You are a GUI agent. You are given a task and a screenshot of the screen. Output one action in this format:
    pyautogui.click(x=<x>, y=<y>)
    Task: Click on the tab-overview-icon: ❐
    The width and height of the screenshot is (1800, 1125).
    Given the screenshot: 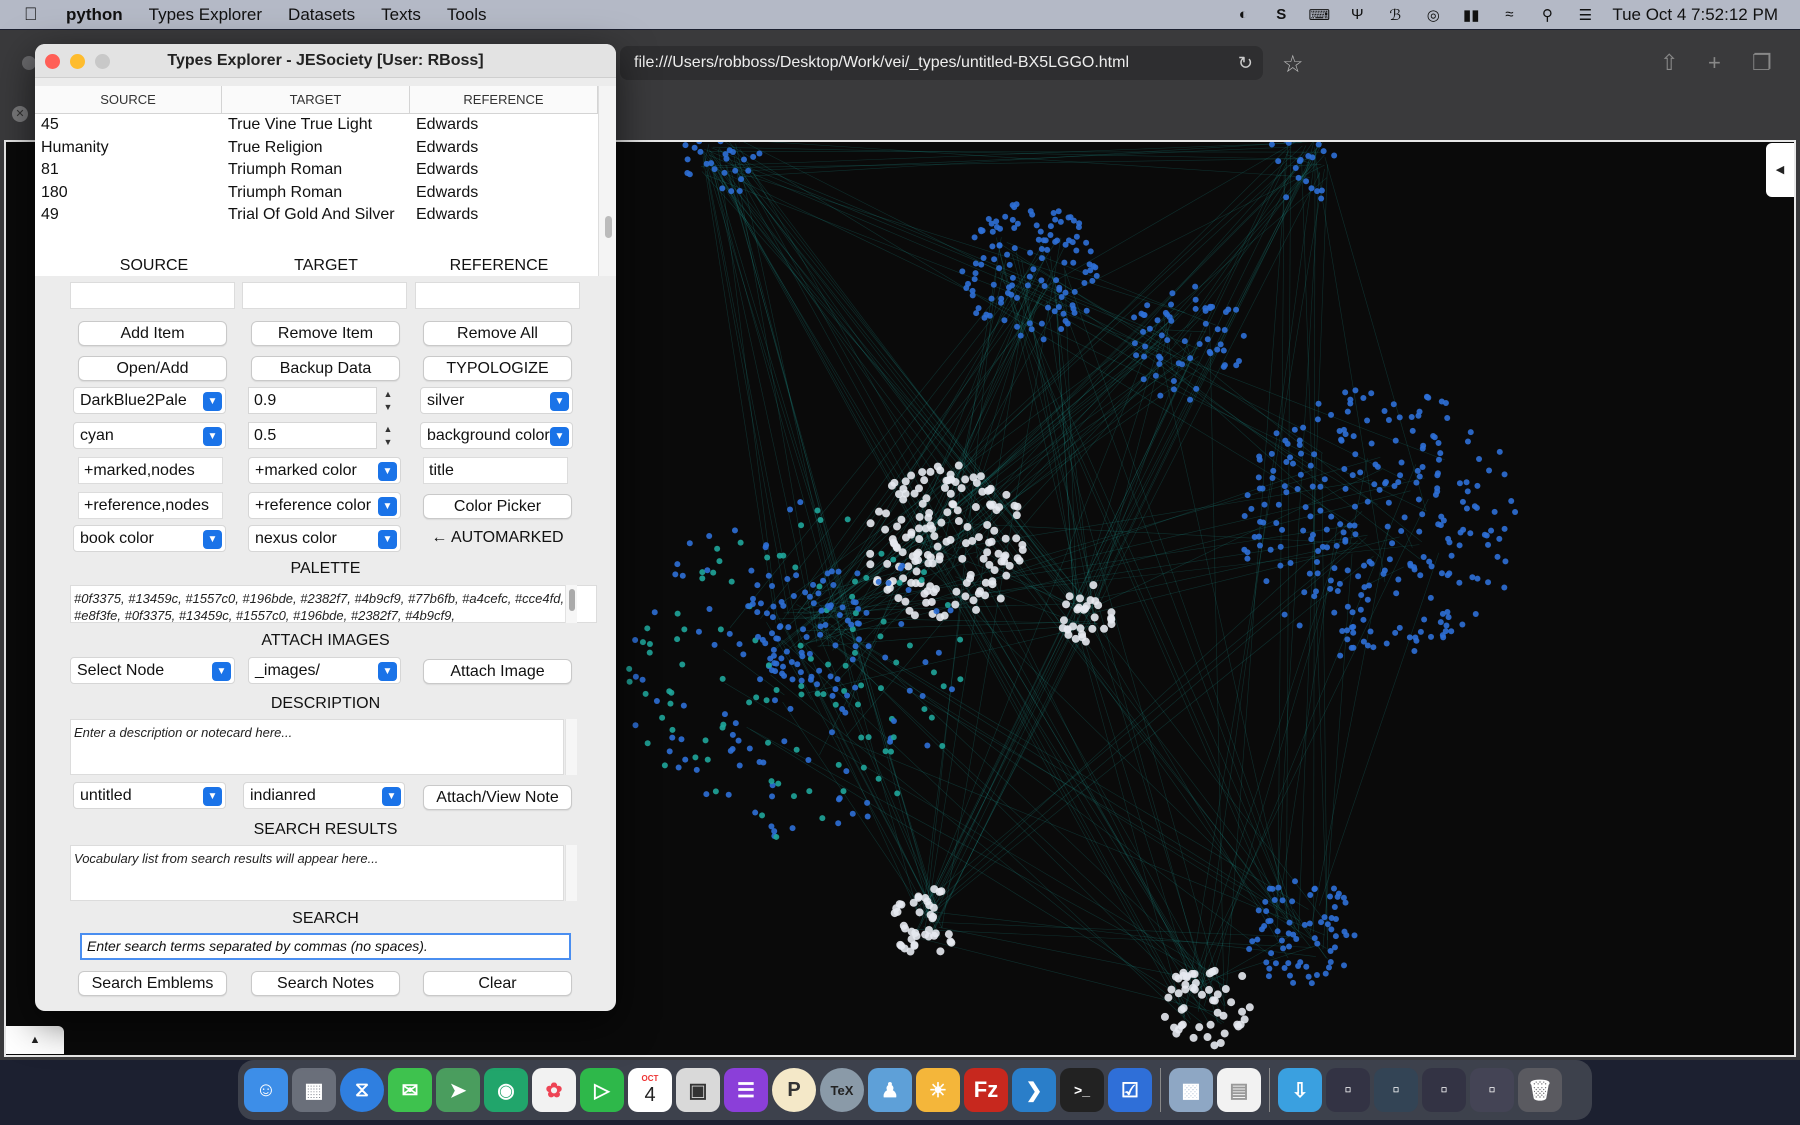 What is the action you would take?
    pyautogui.click(x=1762, y=63)
    